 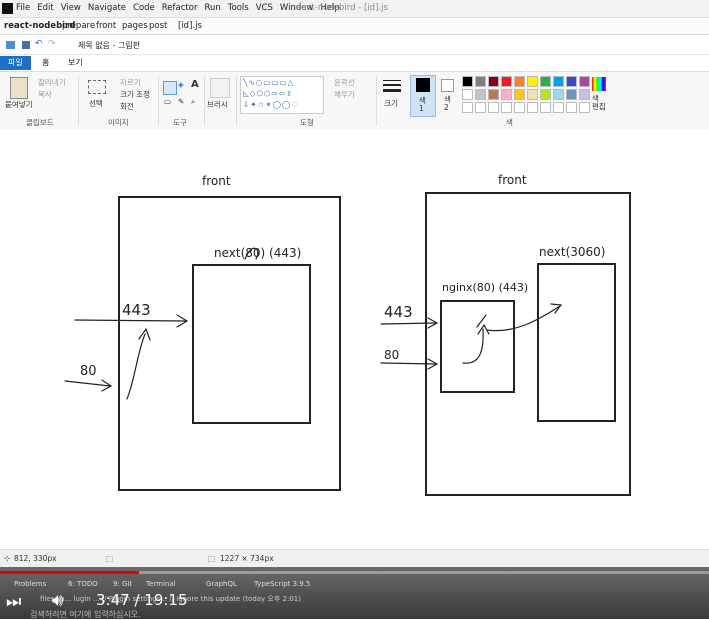 What do you see at coordinates (45, 94) in the screenshot?
I see `copy-button: 복사` at bounding box center [45, 94].